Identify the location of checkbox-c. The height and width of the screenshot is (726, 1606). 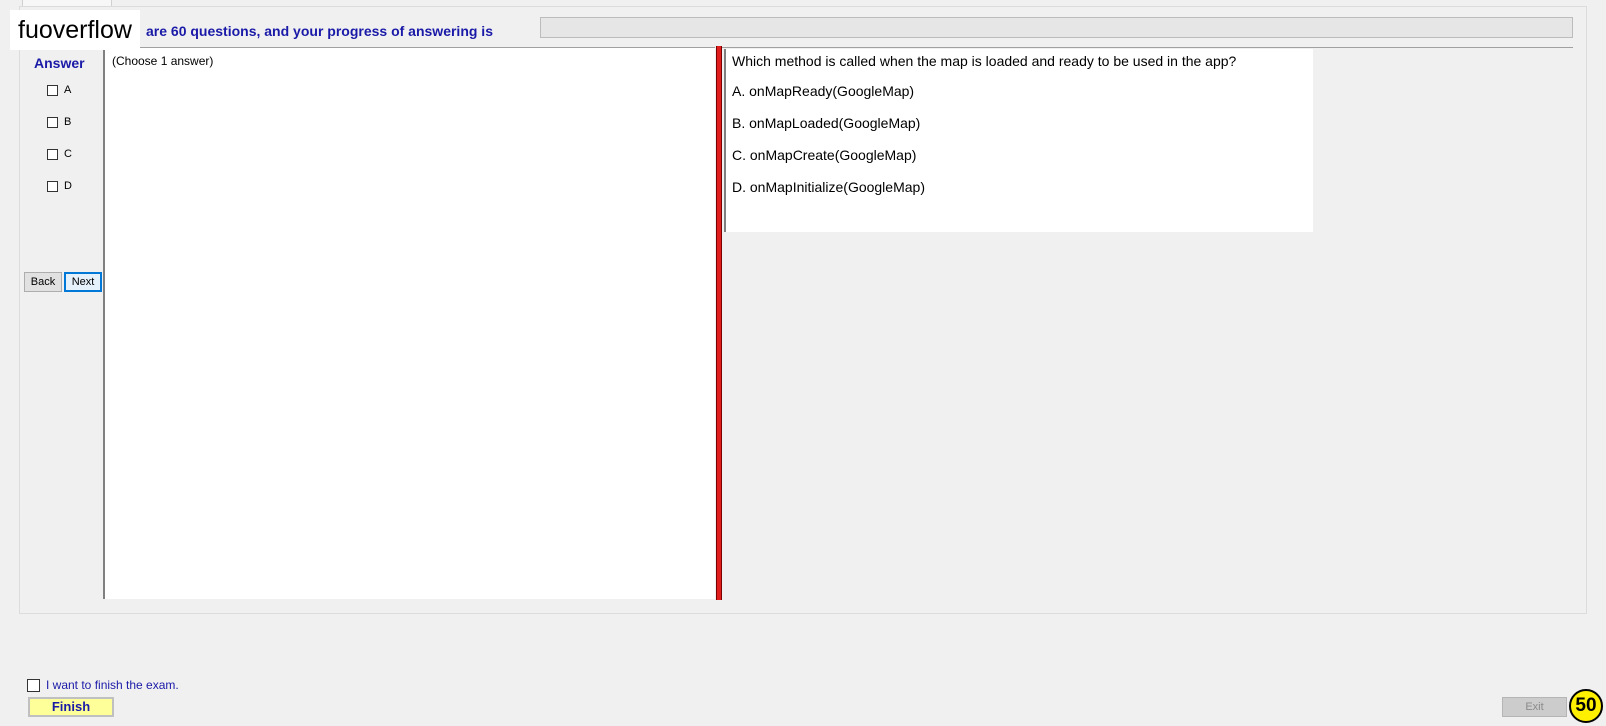
(52, 154).